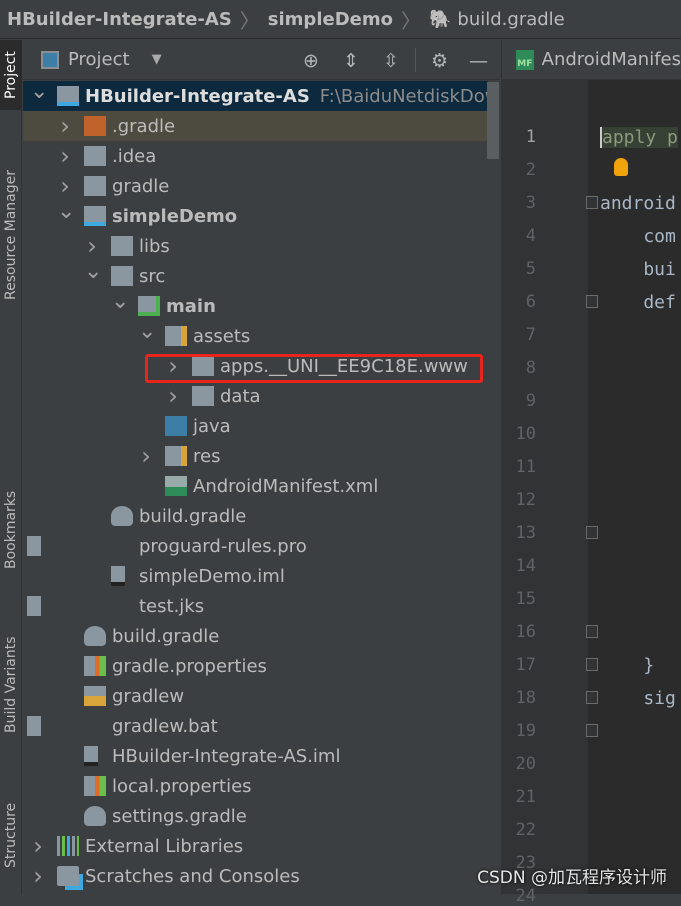 Image resolution: width=681 pixels, height=906 pixels. I want to click on line-number: 18, so click(525, 698).